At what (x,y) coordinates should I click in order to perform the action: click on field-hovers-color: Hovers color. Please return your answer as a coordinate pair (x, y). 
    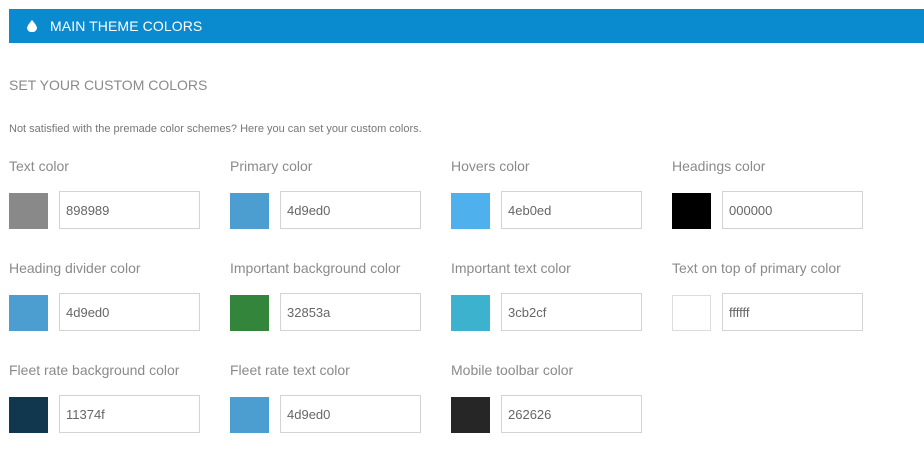
    Looking at the image, I should click on (561, 198).